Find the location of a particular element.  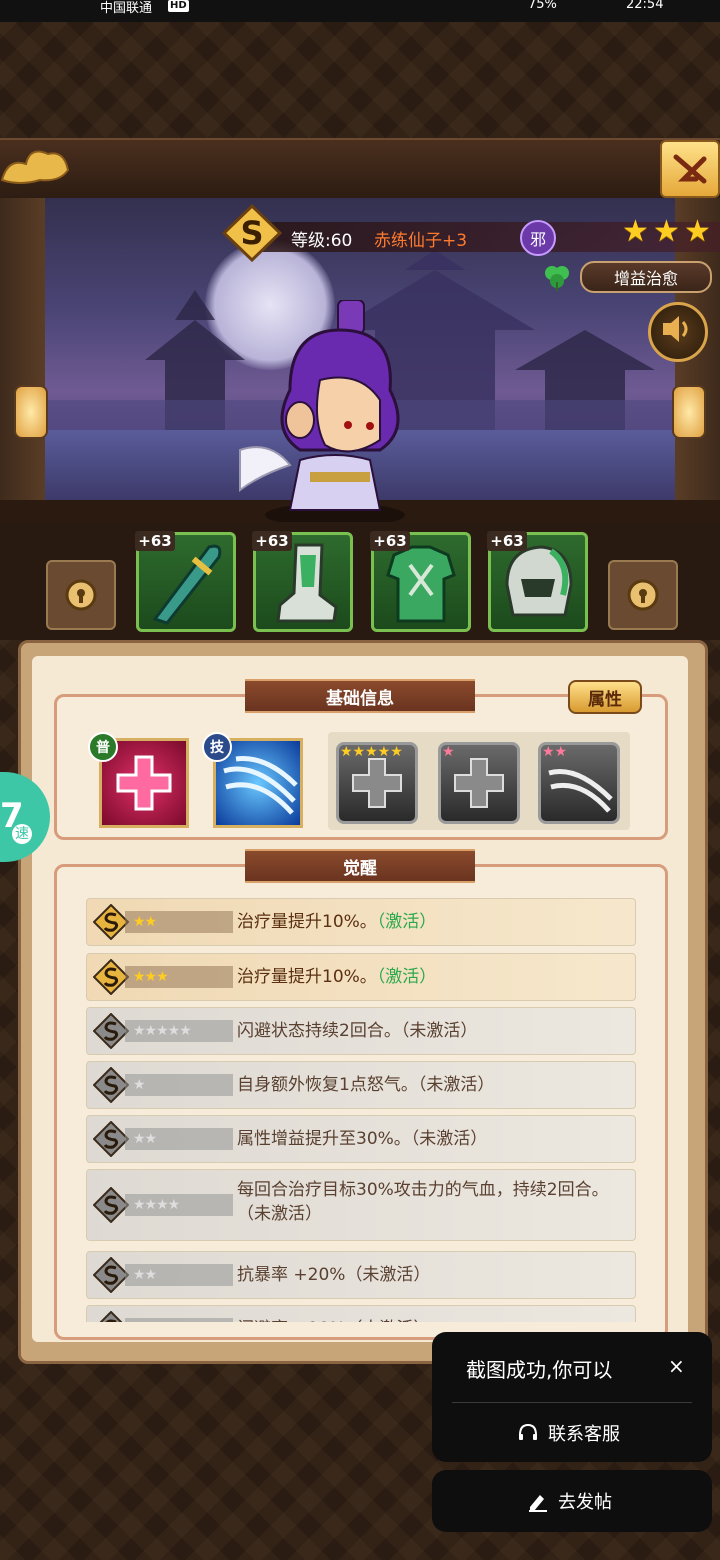

toast-divider is located at coordinates (572, 1402).